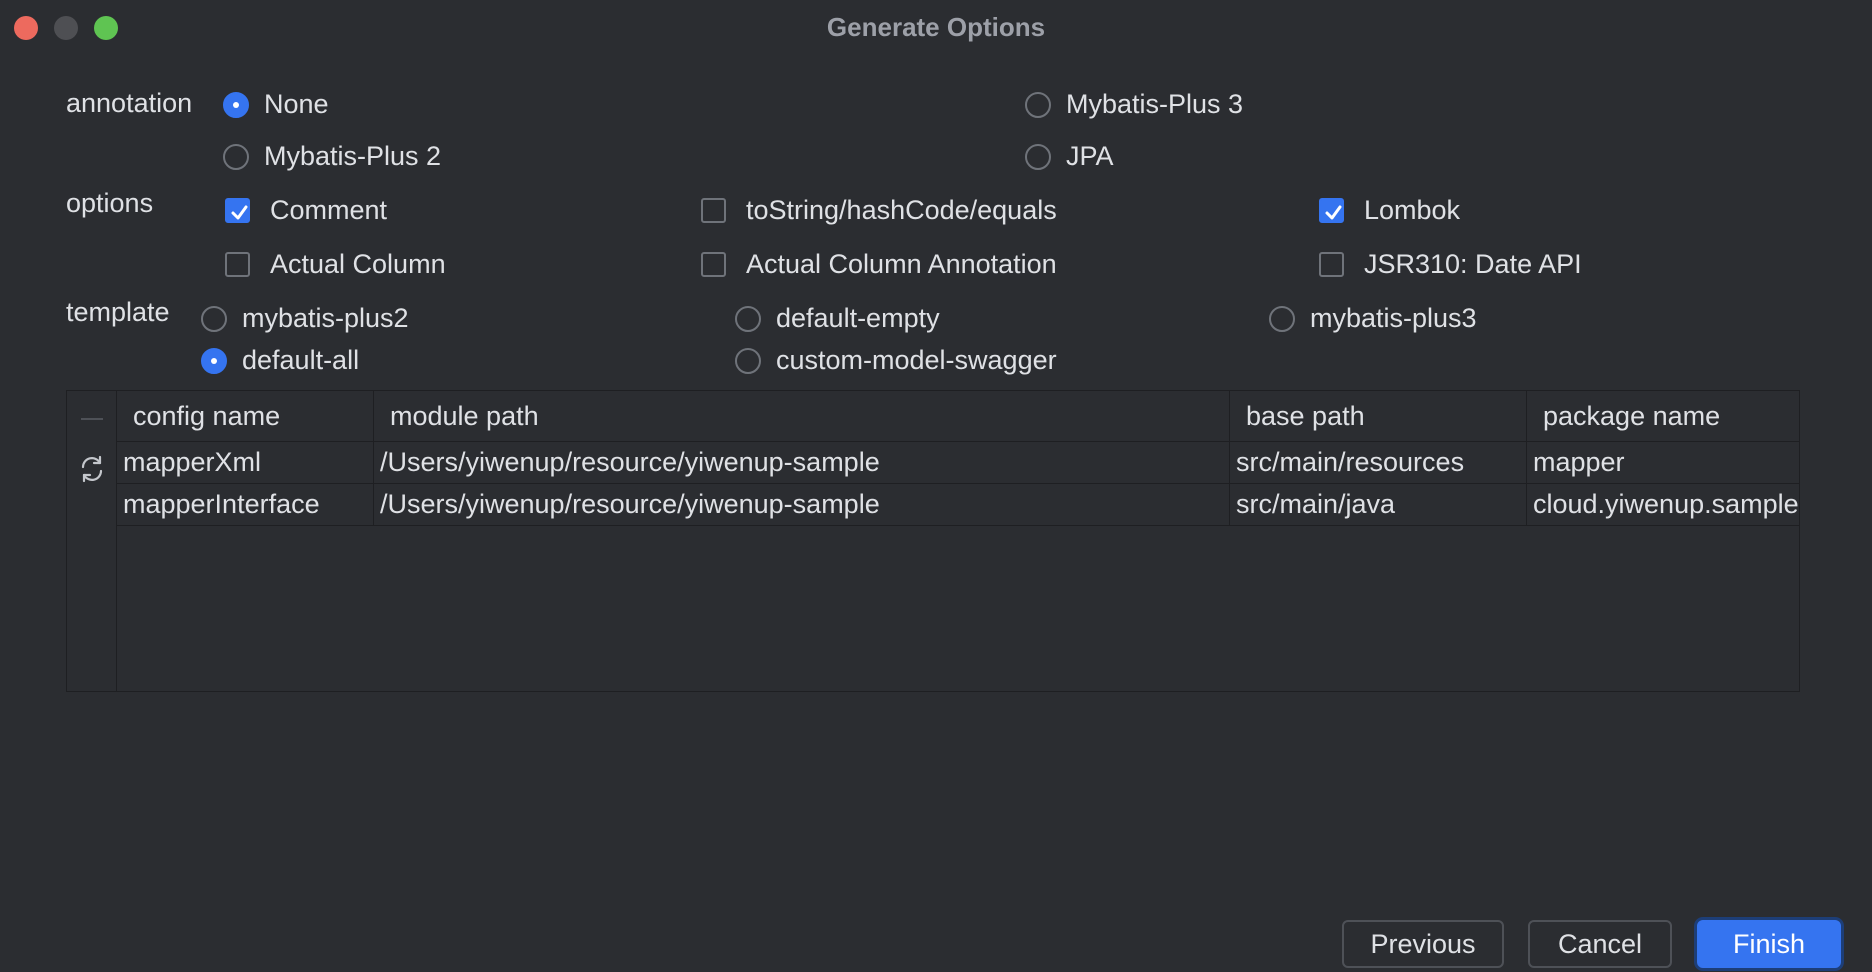 Image resolution: width=1872 pixels, height=972 pixels. I want to click on option-lombok-checkbox: Lombok, so click(1389, 210).